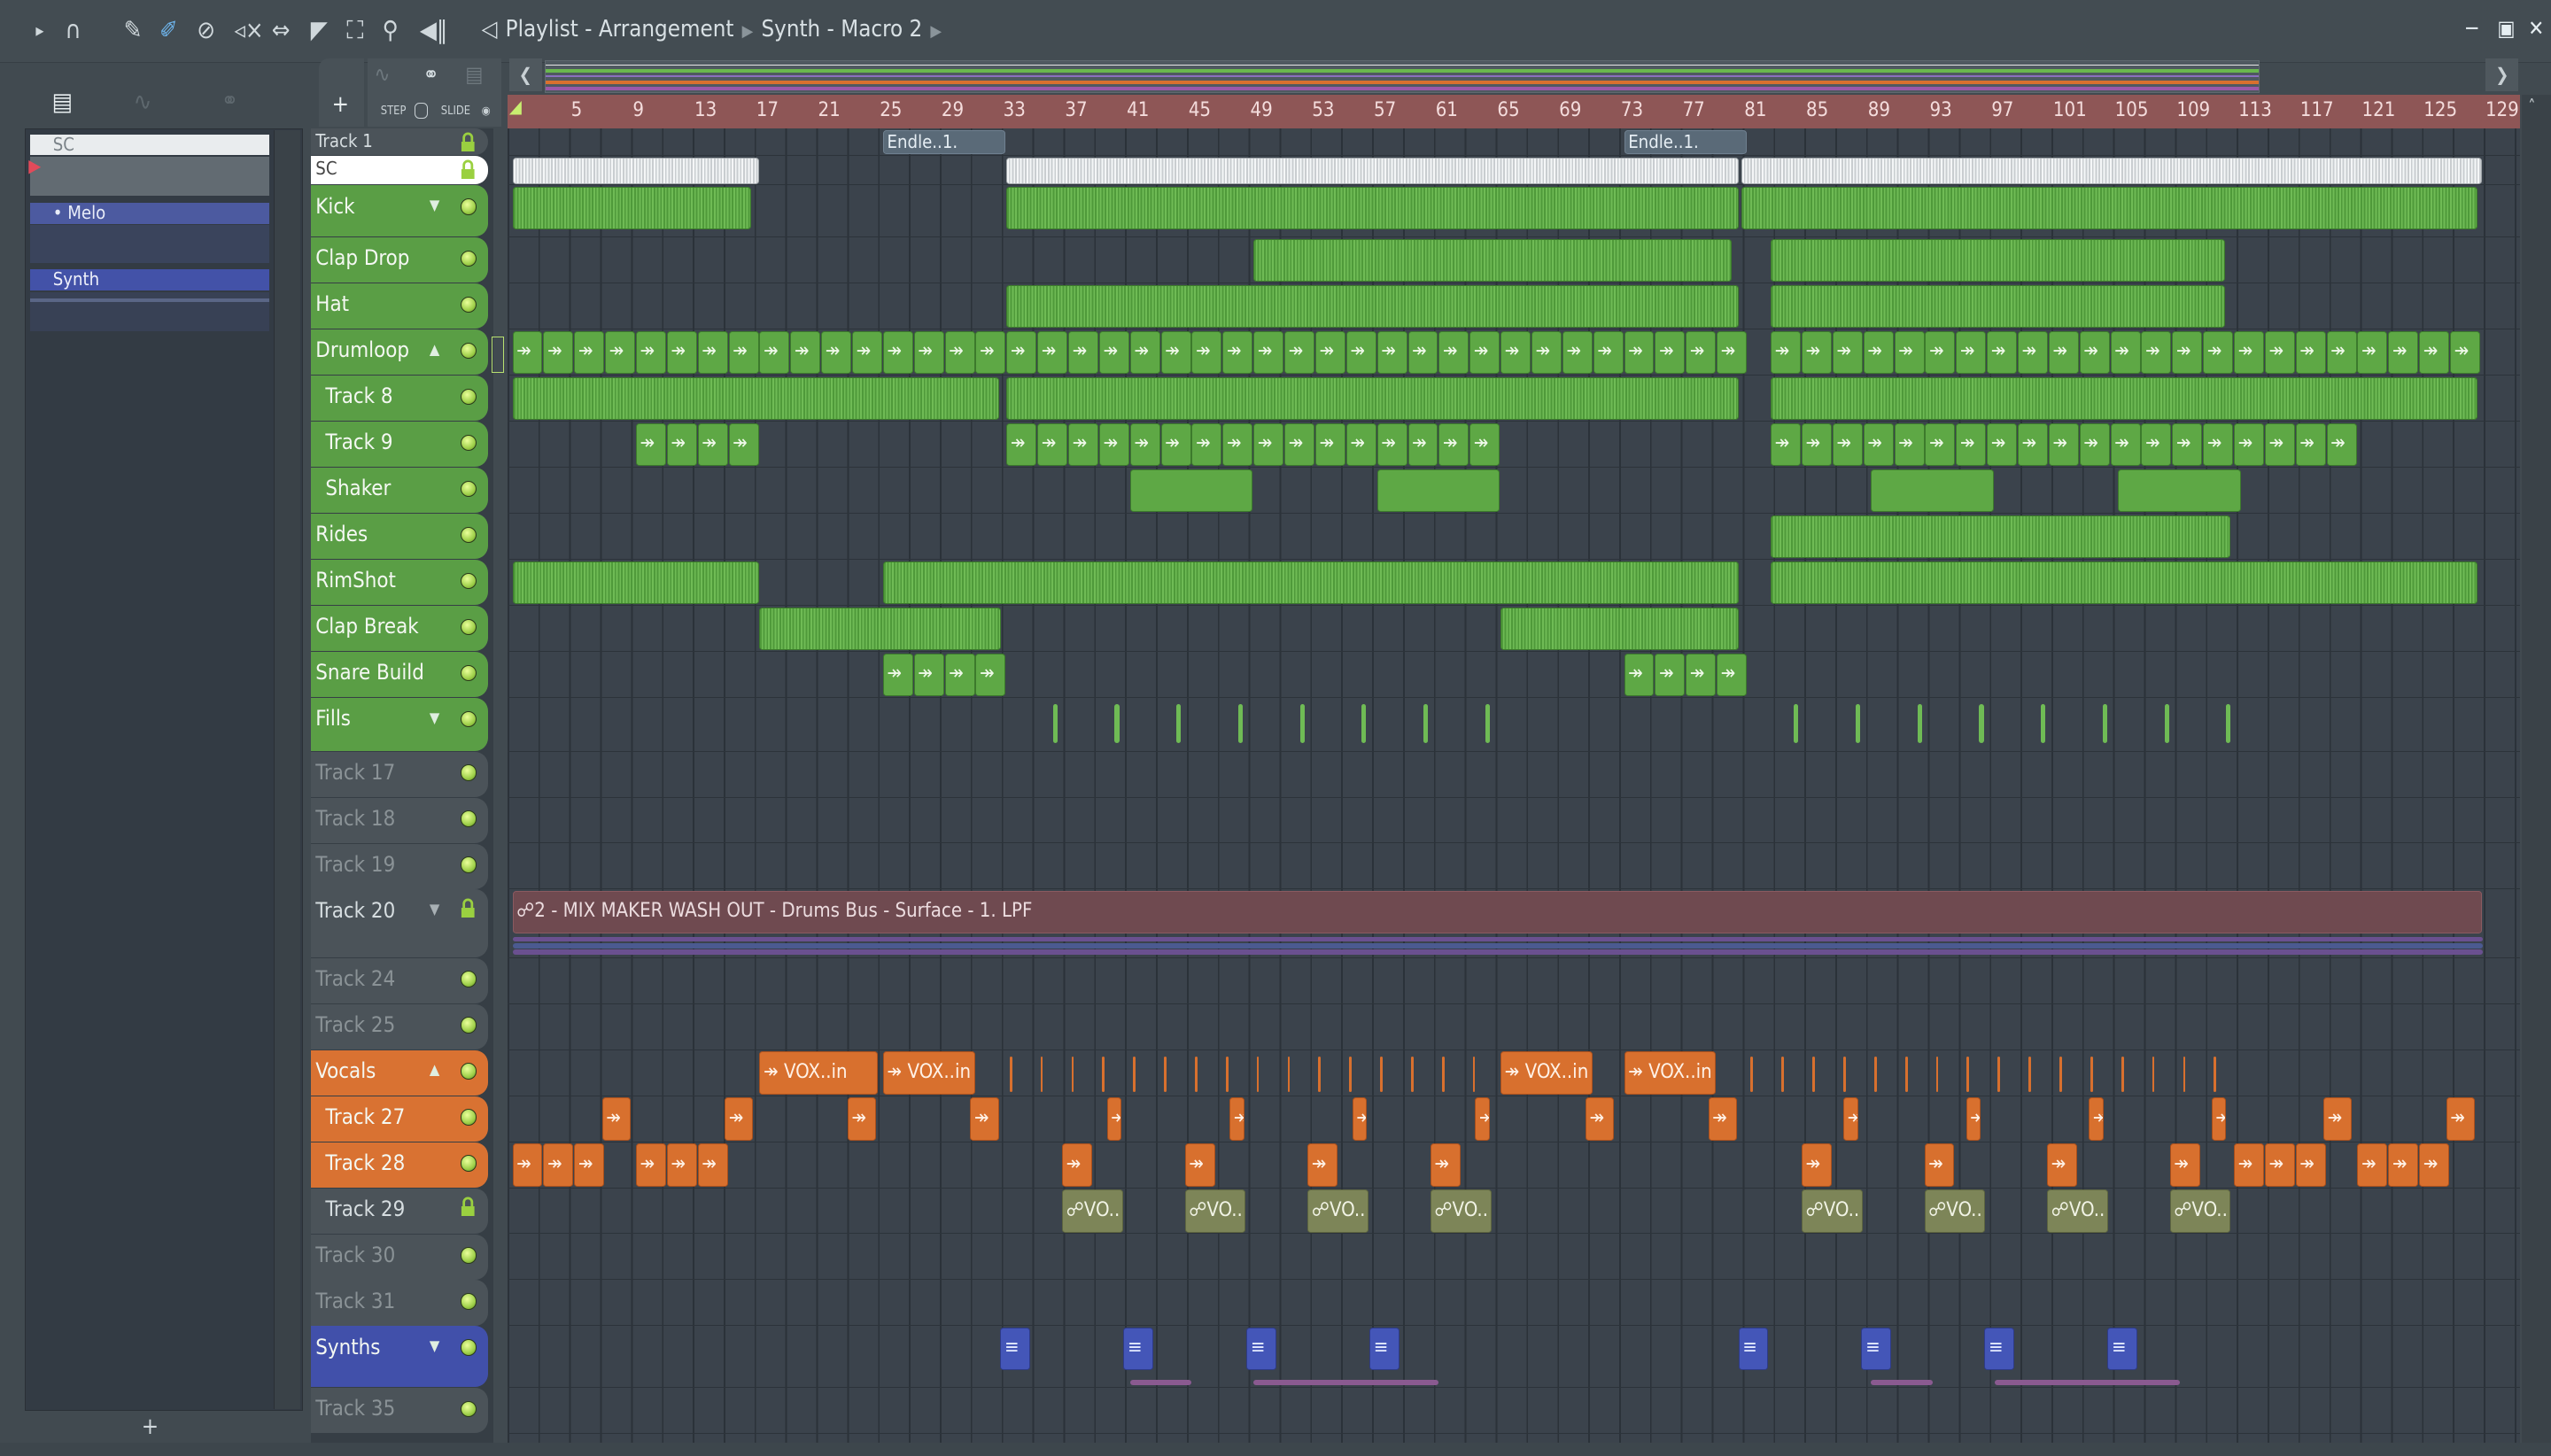 This screenshot has width=2551, height=1456. Describe the element at coordinates (355, 580) in the screenshot. I see `track-name: RimShot` at that location.